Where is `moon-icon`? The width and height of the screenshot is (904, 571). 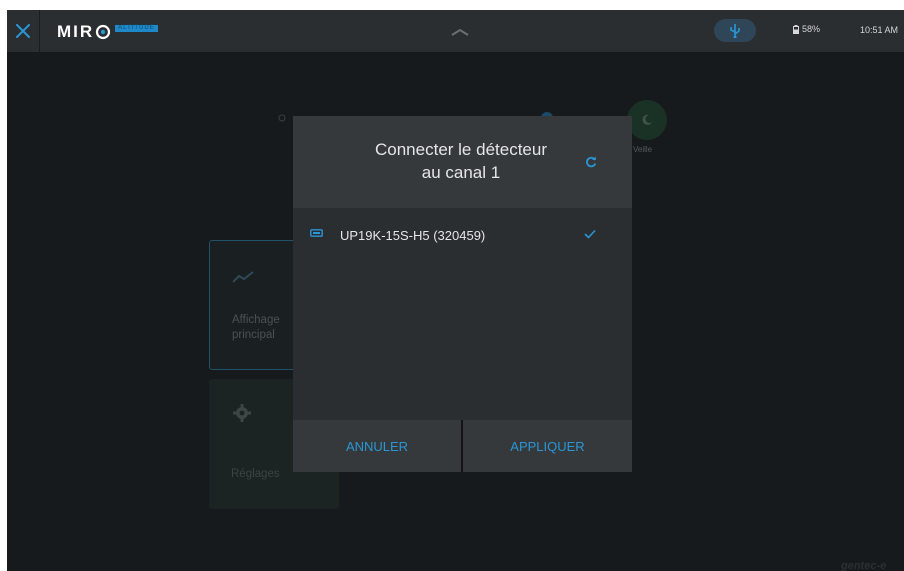
moon-icon is located at coordinates (647, 119).